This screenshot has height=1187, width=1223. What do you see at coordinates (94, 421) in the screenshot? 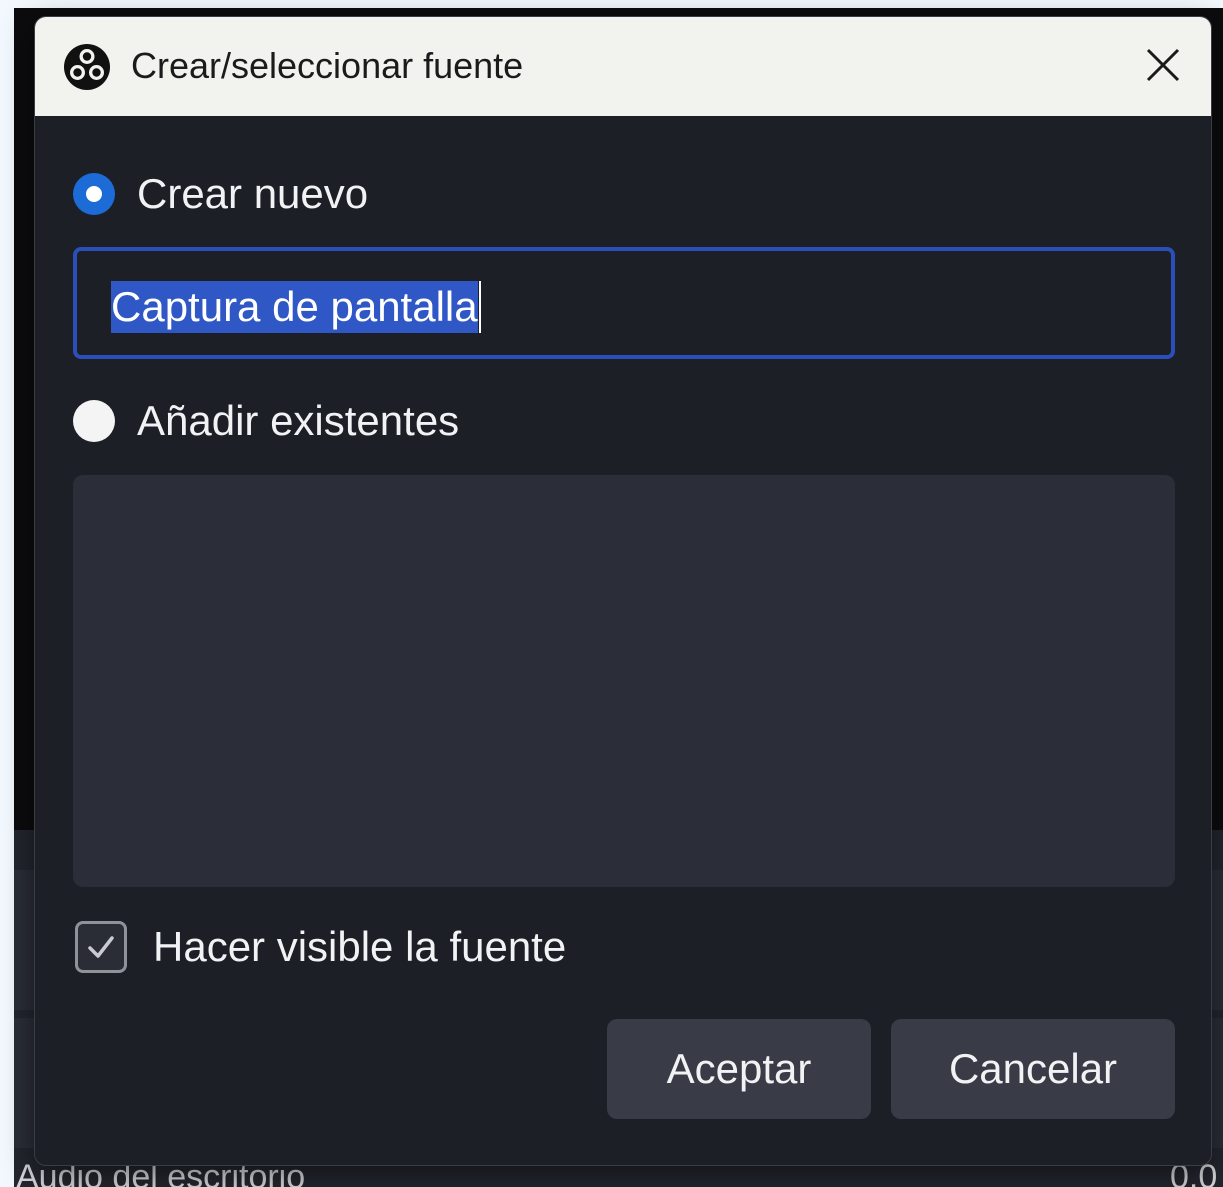
I see `add-existing-radio` at bounding box center [94, 421].